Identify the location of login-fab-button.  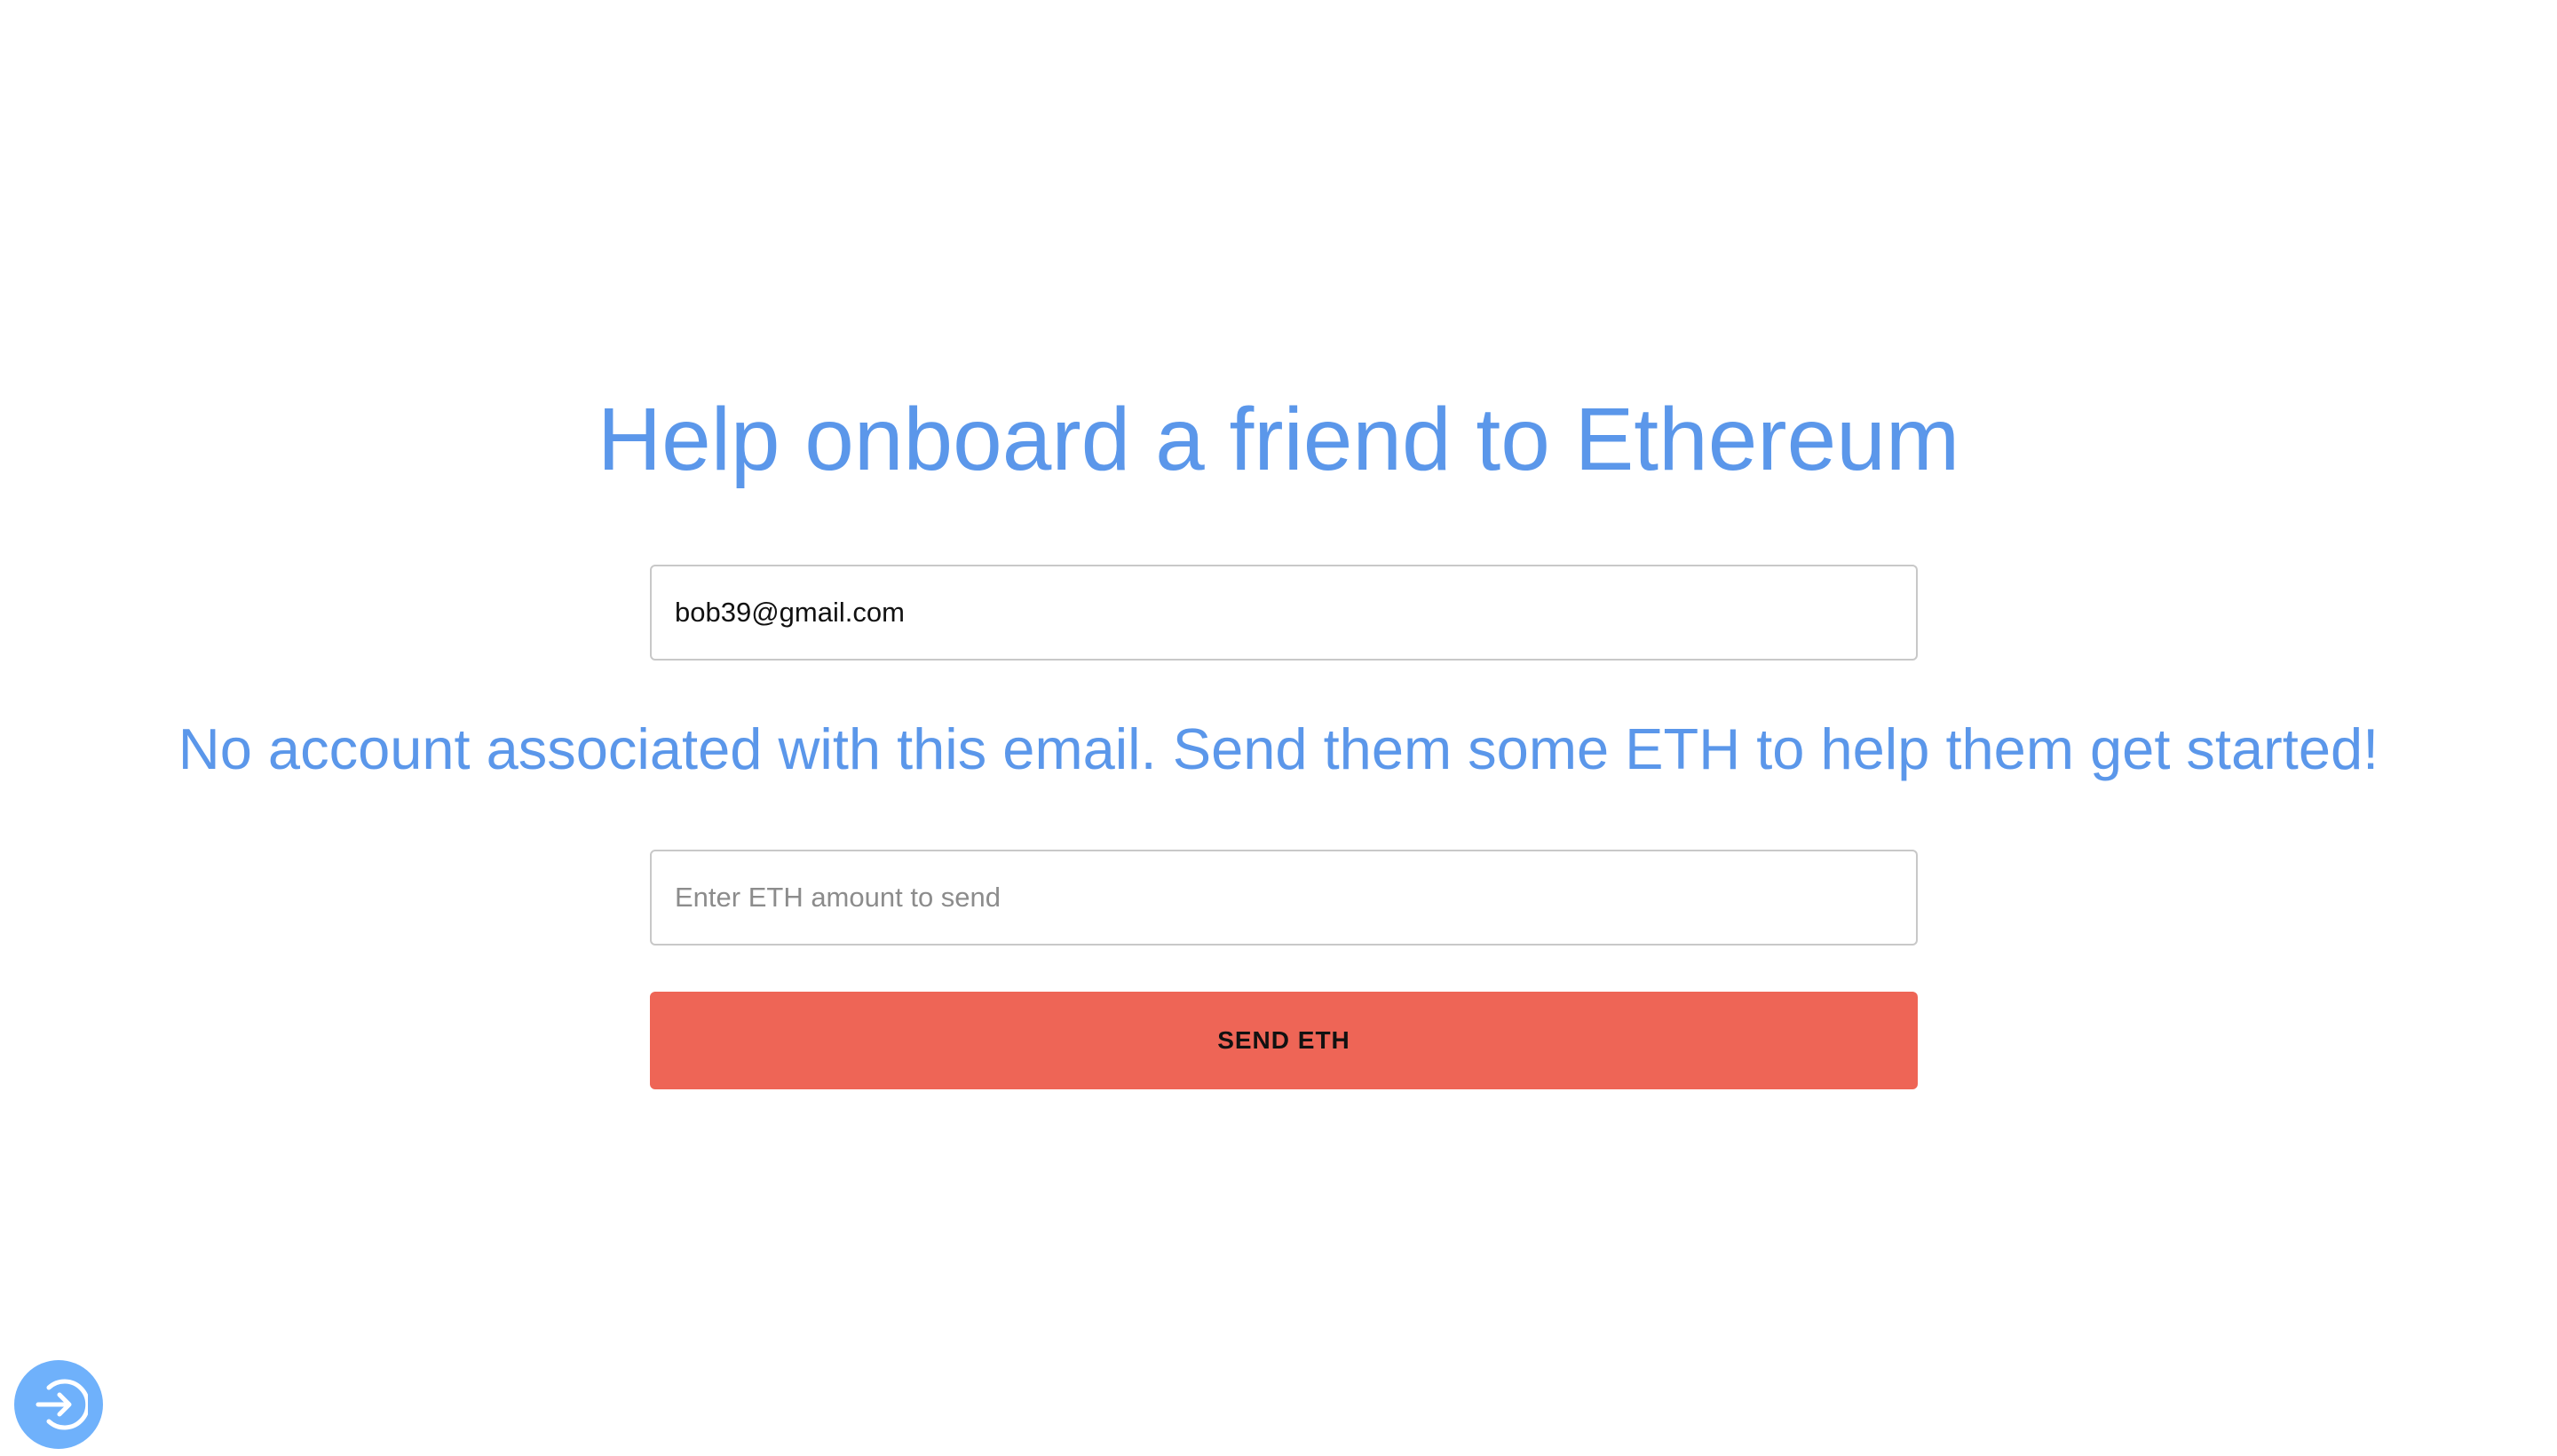
(58, 1404).